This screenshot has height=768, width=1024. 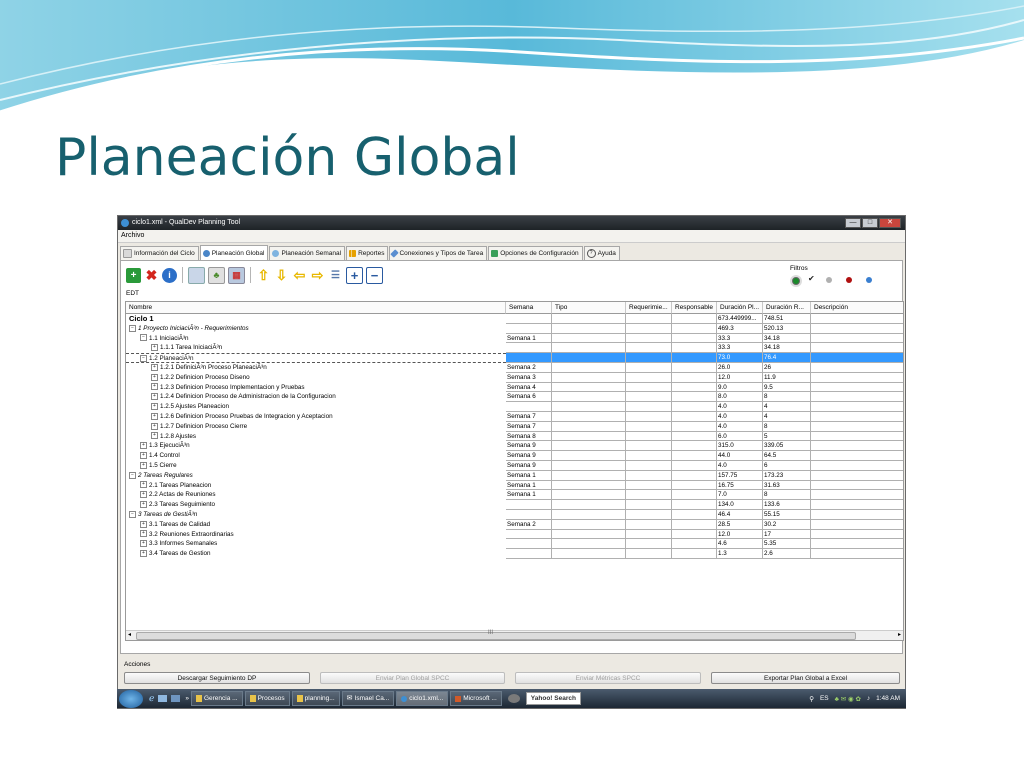 What do you see at coordinates (133, 275) in the screenshot?
I see `add-icon: +` at bounding box center [133, 275].